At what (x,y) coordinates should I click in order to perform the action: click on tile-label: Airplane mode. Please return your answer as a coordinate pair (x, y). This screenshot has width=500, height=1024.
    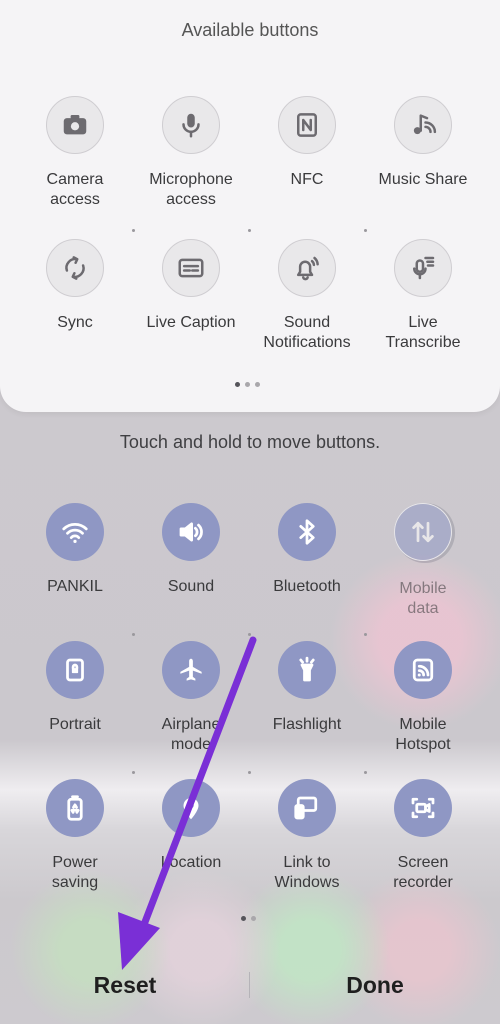
    Looking at the image, I should click on (191, 734).